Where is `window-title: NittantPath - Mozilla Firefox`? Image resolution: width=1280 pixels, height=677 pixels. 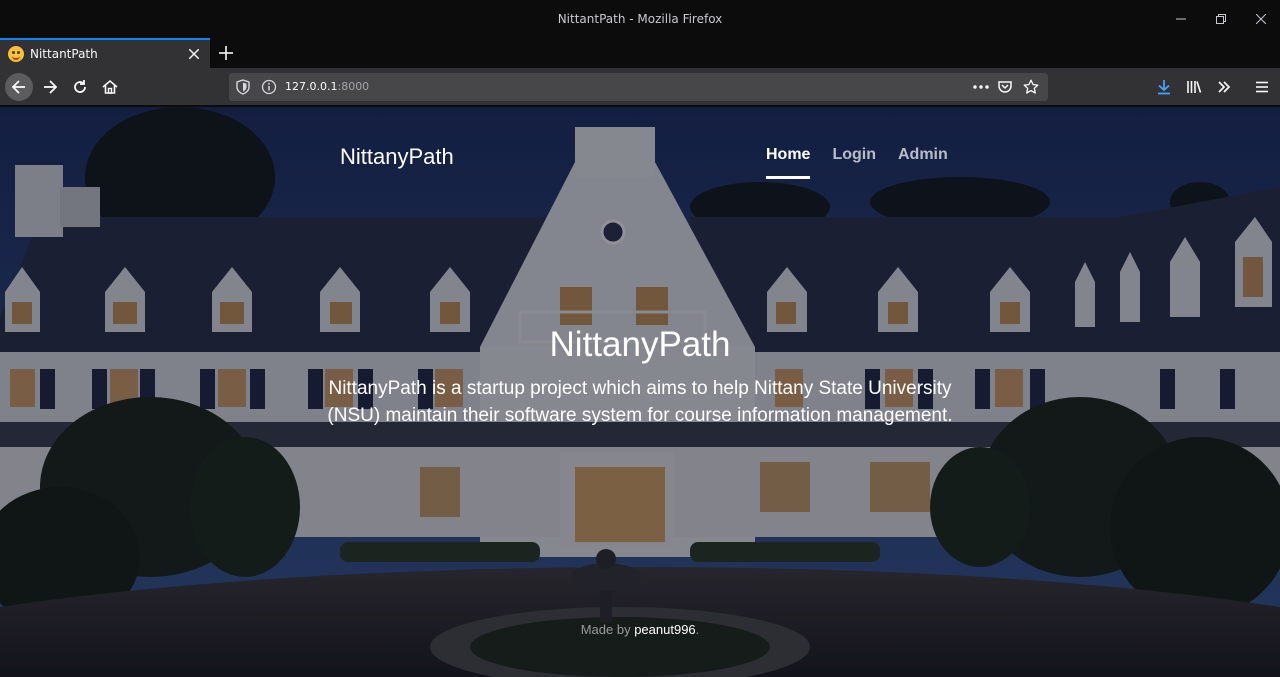 window-title: NittantPath - Mozilla Firefox is located at coordinates (640, 19).